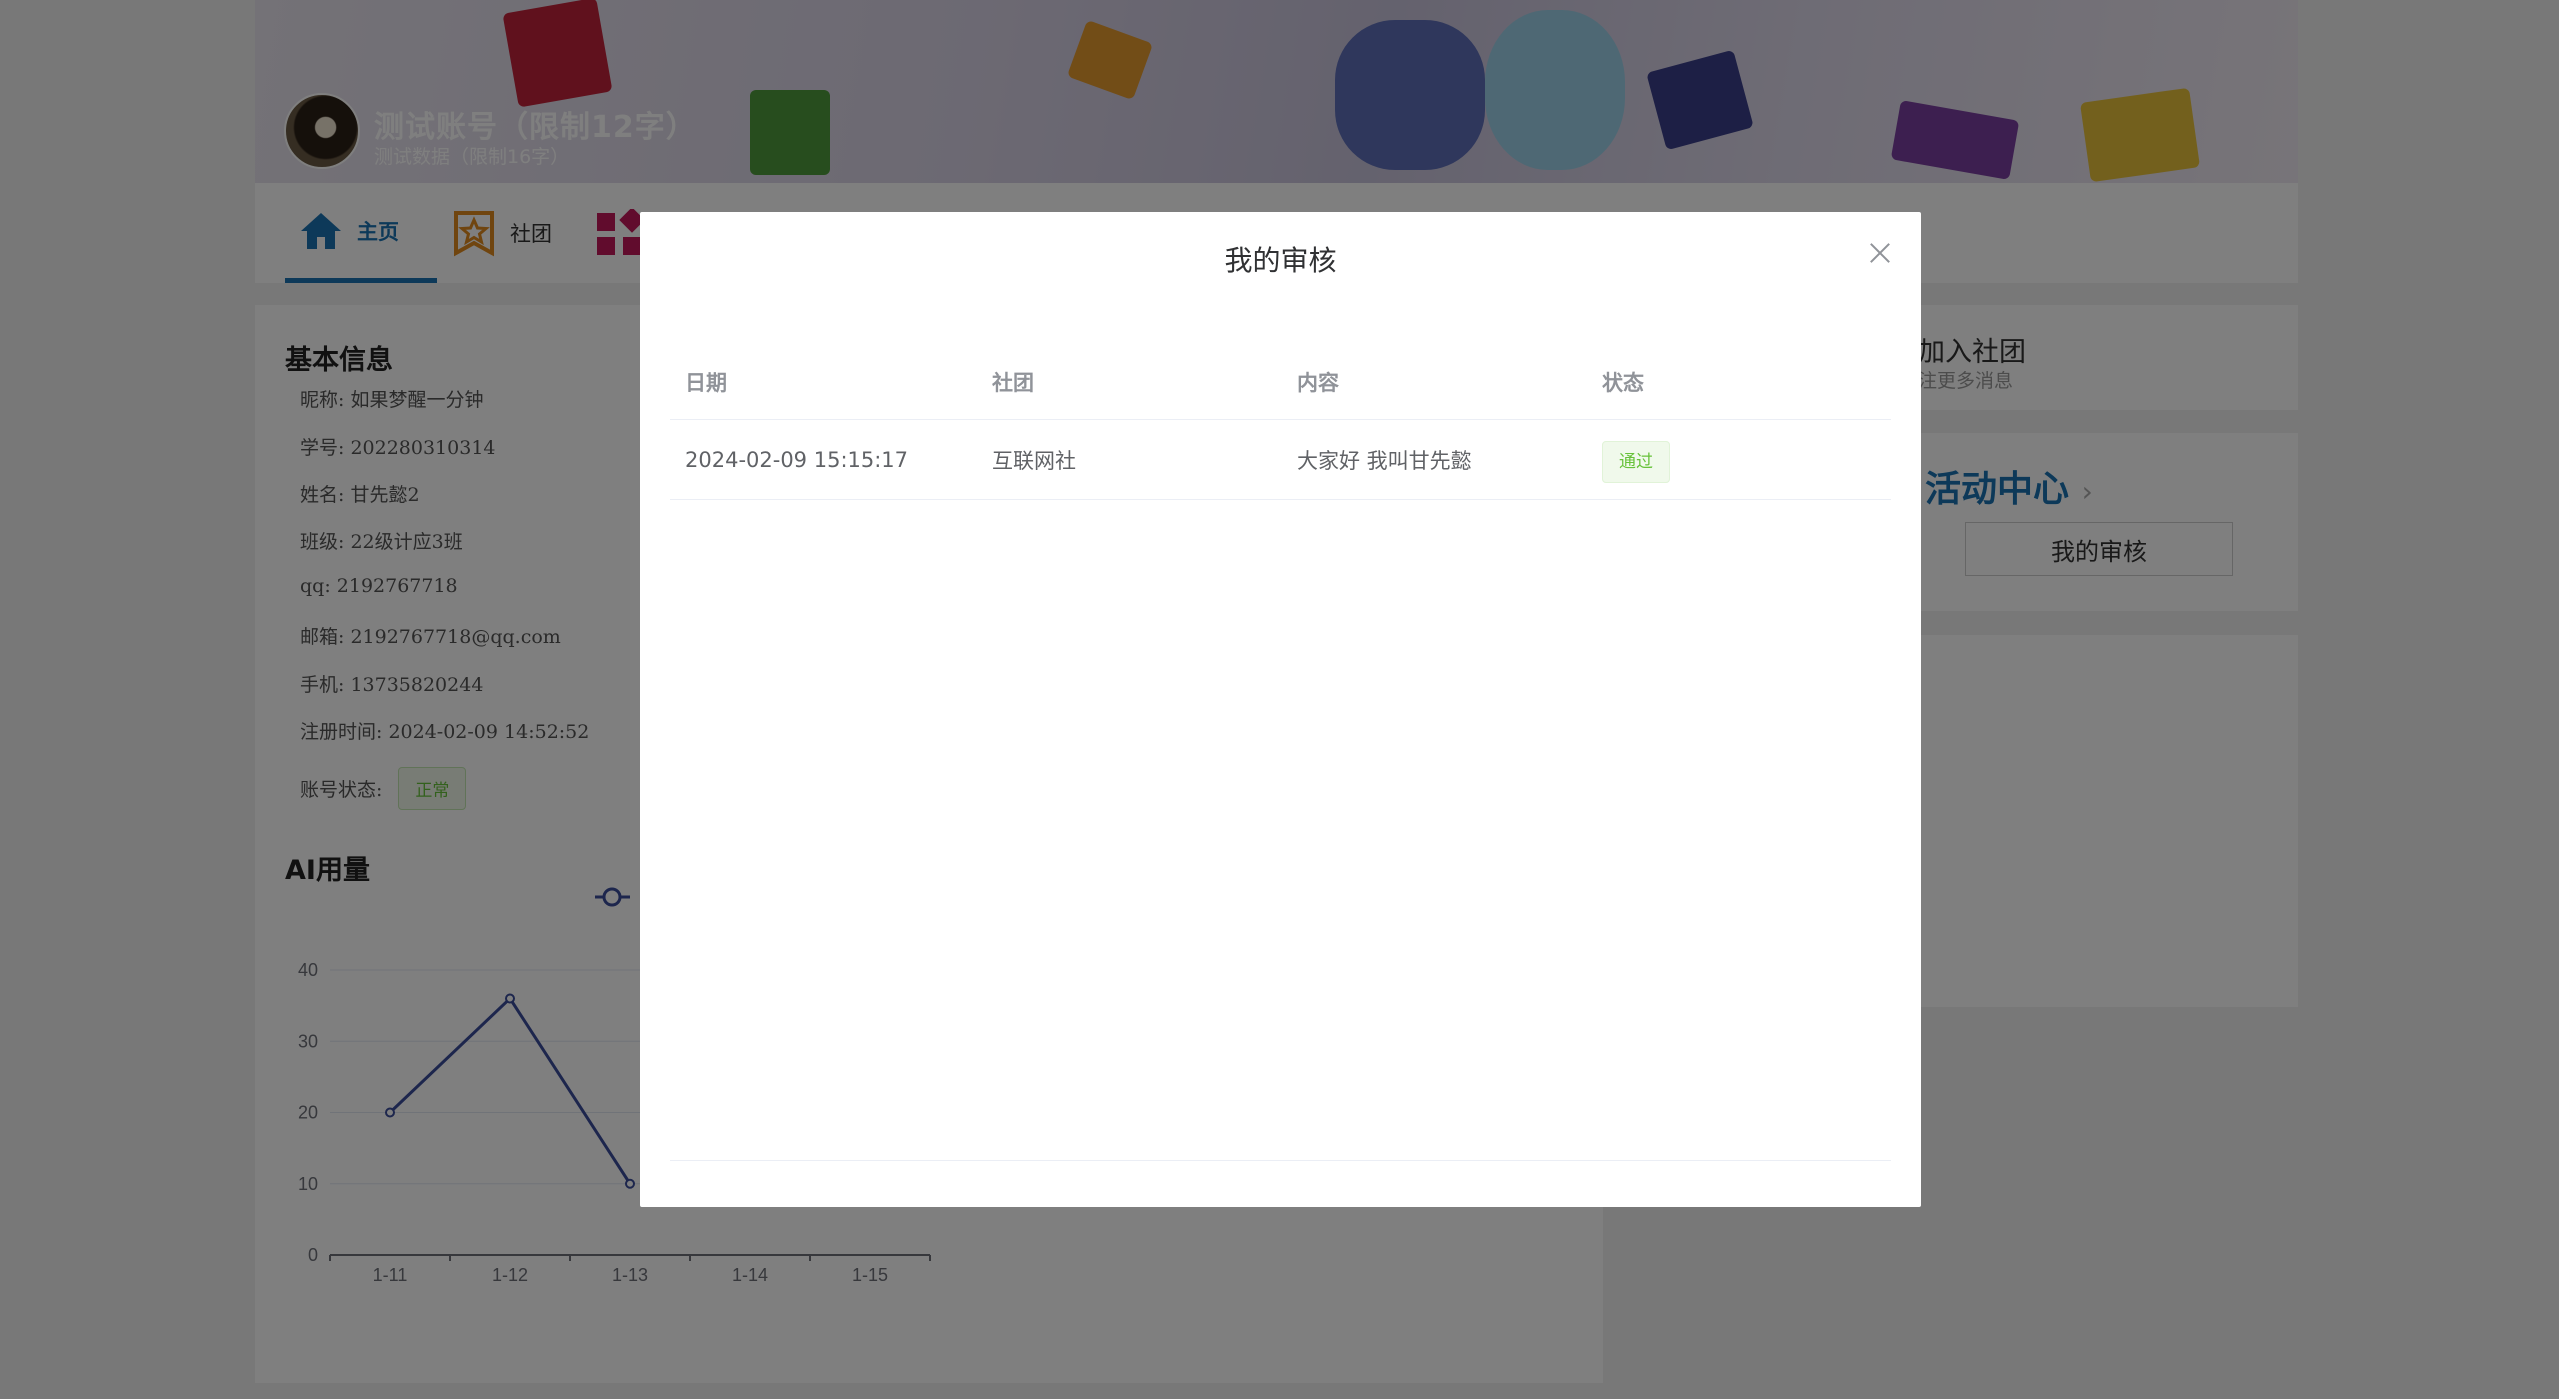  Describe the element at coordinates (1280, 1160) in the screenshot. I see `dialog-divider` at that location.